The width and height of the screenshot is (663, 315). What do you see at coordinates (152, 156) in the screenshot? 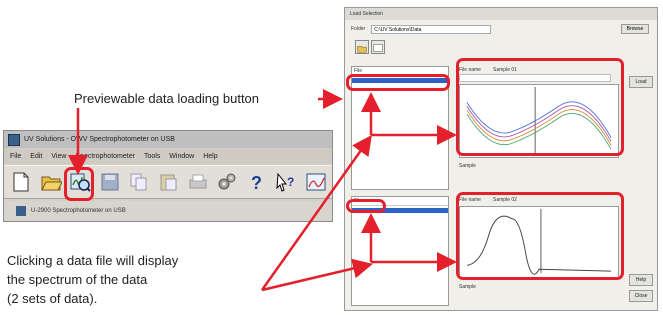
I see `menu-tools: Tools` at bounding box center [152, 156].